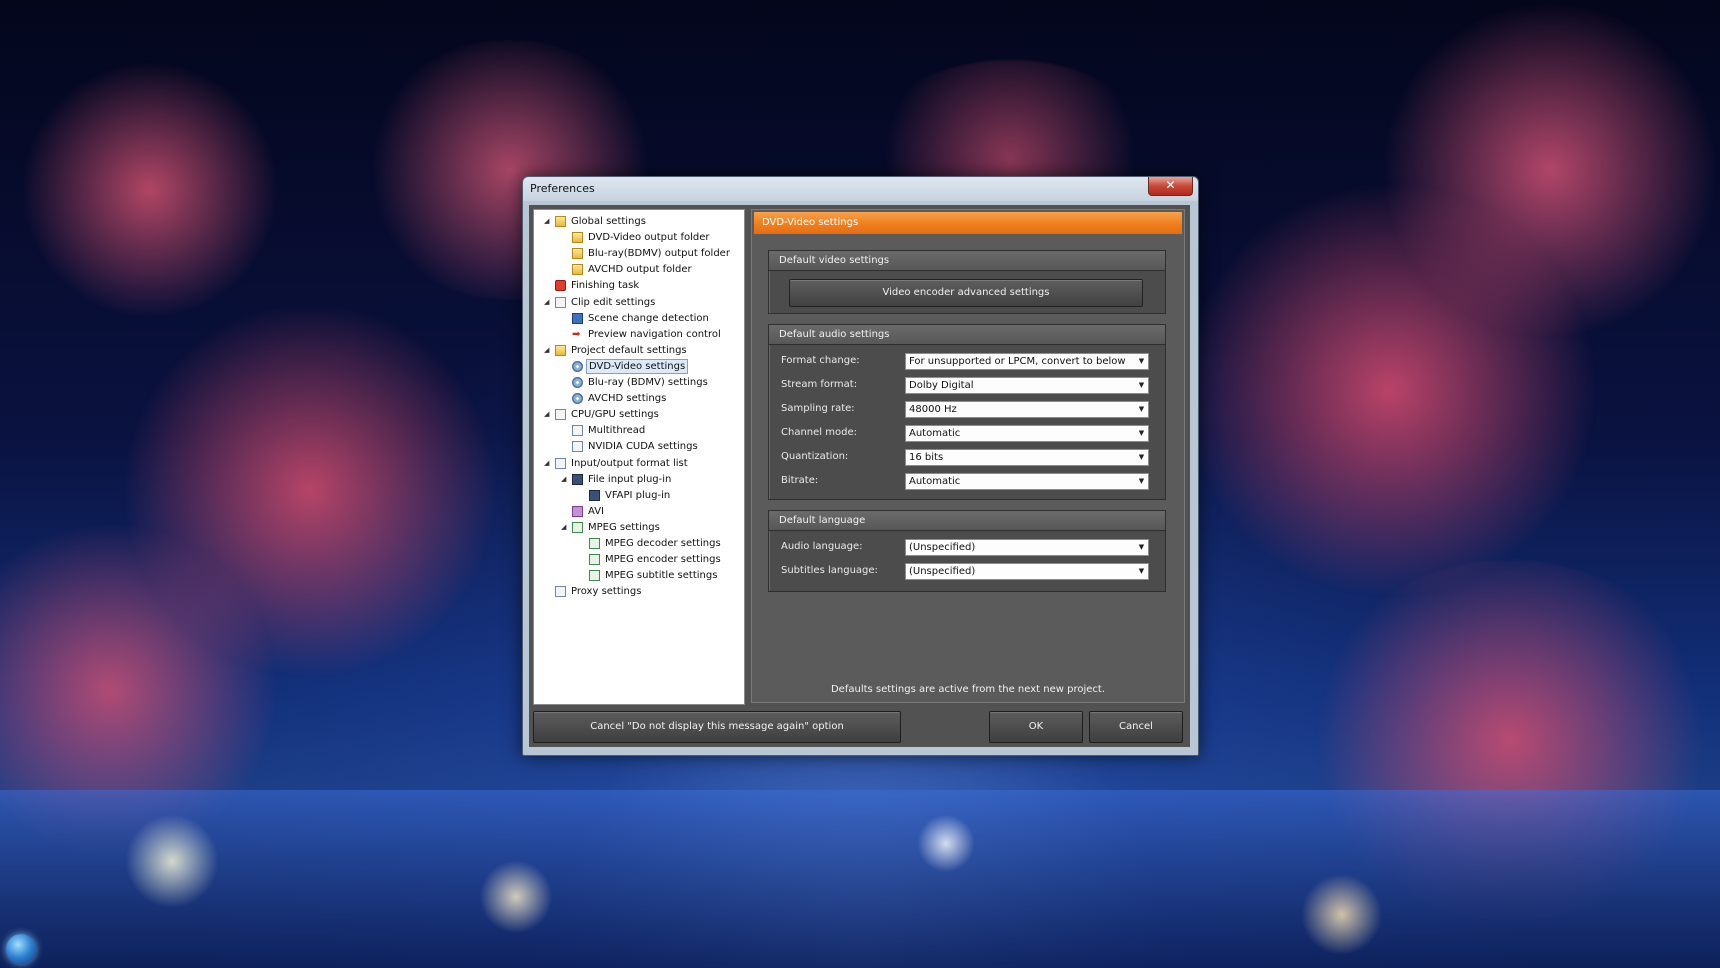  I want to click on language-row: Subtitles language: (Unspecified) ▼, so click(968, 572).